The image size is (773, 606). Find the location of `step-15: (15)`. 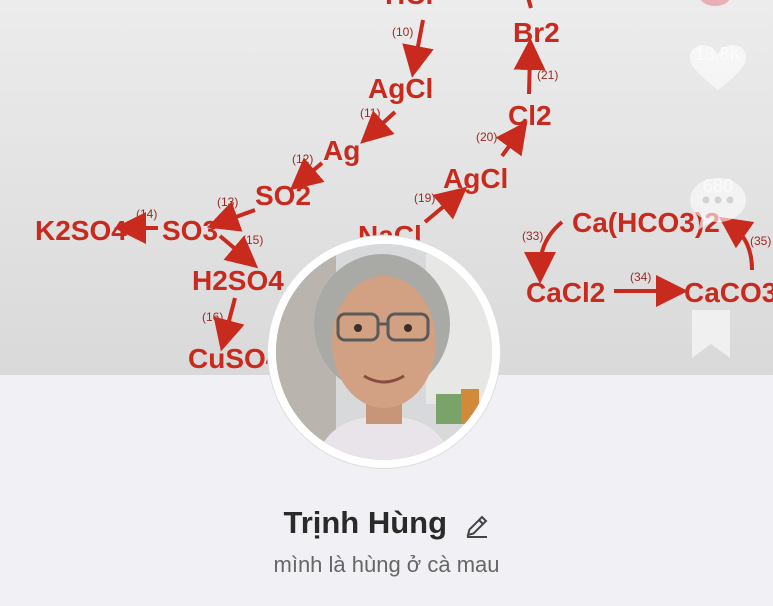

step-15: (15) is located at coordinates (252, 240).